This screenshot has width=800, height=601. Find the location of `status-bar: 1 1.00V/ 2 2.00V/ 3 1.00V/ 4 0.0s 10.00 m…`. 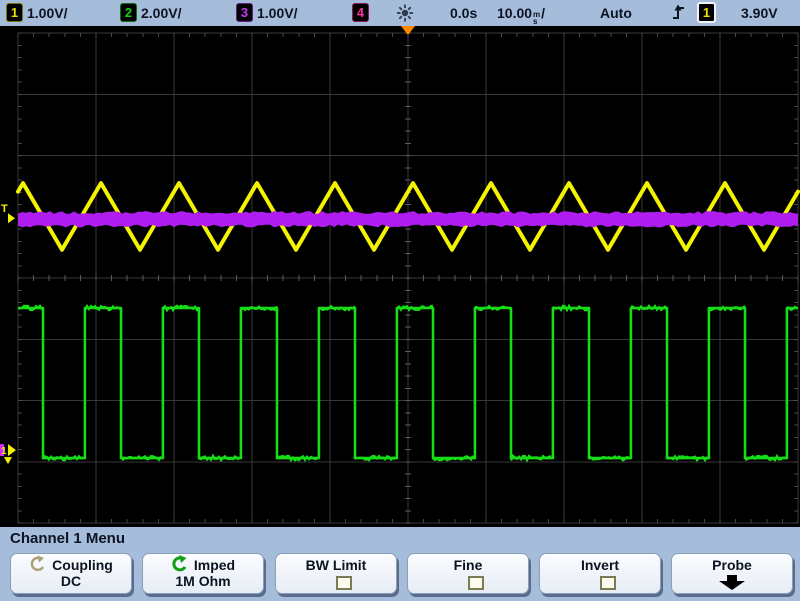

status-bar: 1 1.00V/ 2 2.00V/ 3 1.00V/ 4 0.0s 10.00 m… is located at coordinates (400, 13).